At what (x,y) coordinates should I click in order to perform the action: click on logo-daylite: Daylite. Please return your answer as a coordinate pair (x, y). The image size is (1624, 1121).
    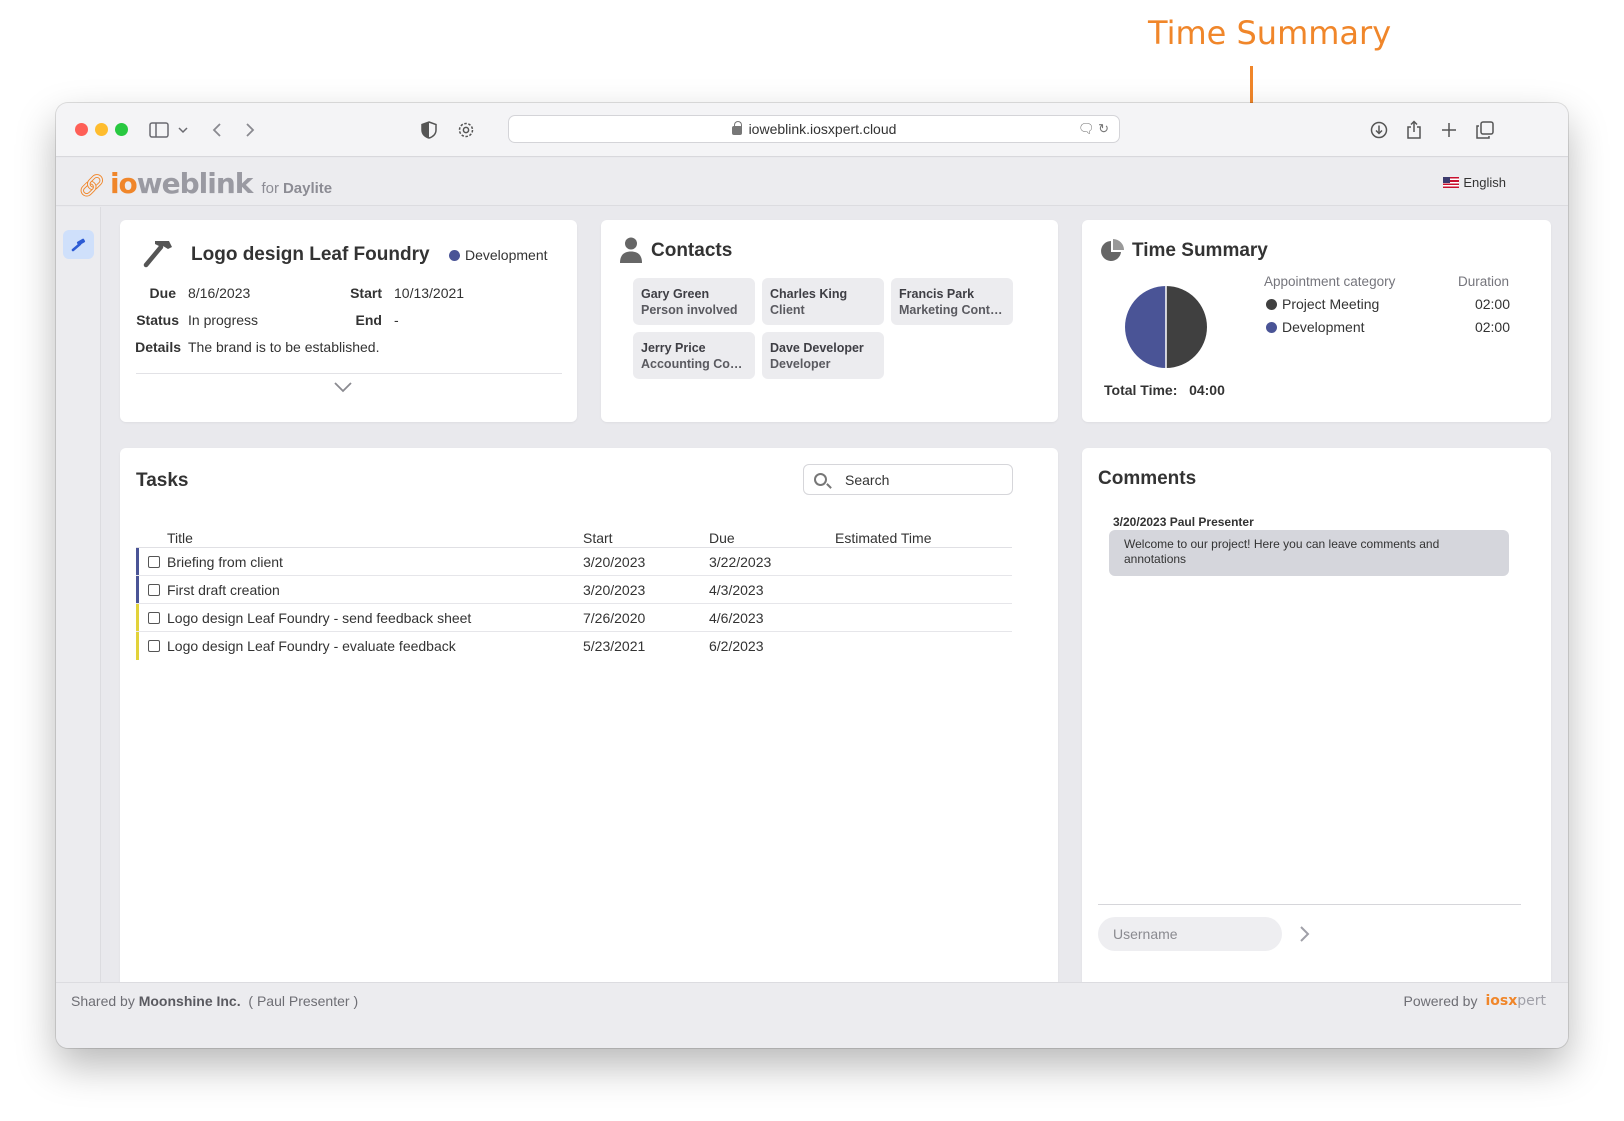
    Looking at the image, I should click on (307, 188).